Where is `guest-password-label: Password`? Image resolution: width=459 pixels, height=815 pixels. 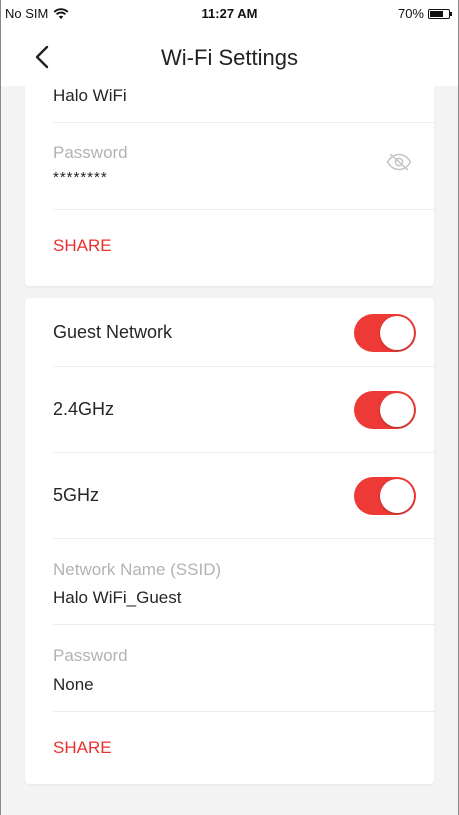
guest-password-label: Password is located at coordinates (90, 655).